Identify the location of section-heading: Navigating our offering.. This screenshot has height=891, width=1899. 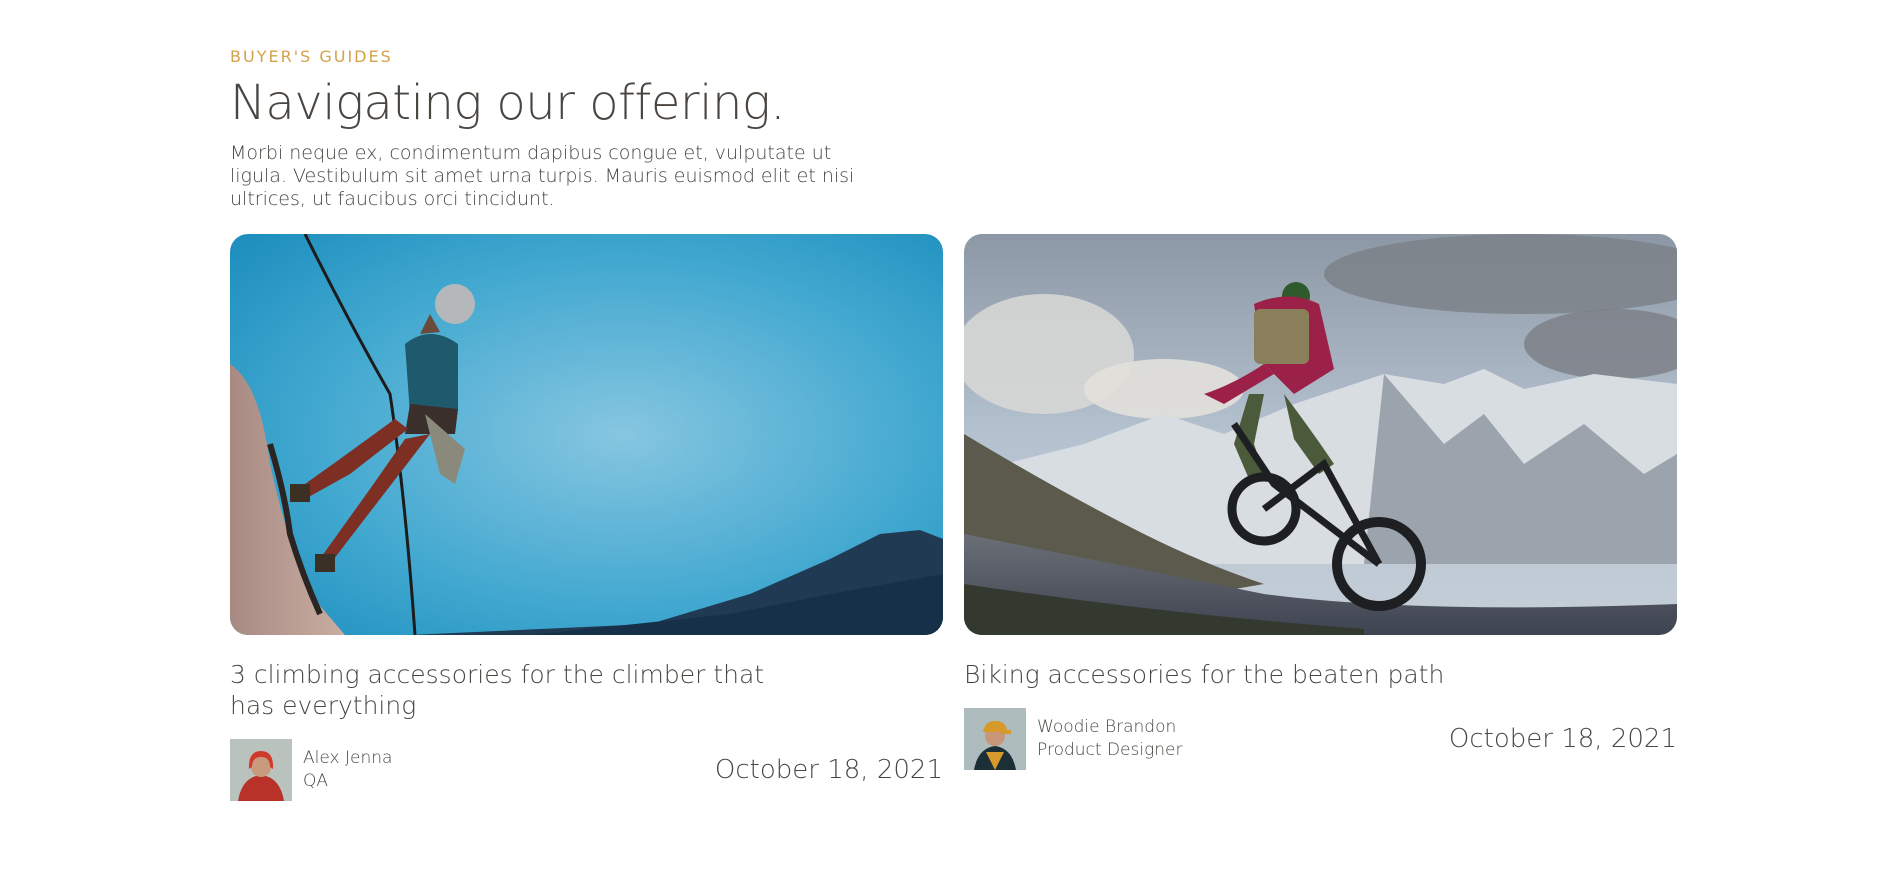
(507, 103).